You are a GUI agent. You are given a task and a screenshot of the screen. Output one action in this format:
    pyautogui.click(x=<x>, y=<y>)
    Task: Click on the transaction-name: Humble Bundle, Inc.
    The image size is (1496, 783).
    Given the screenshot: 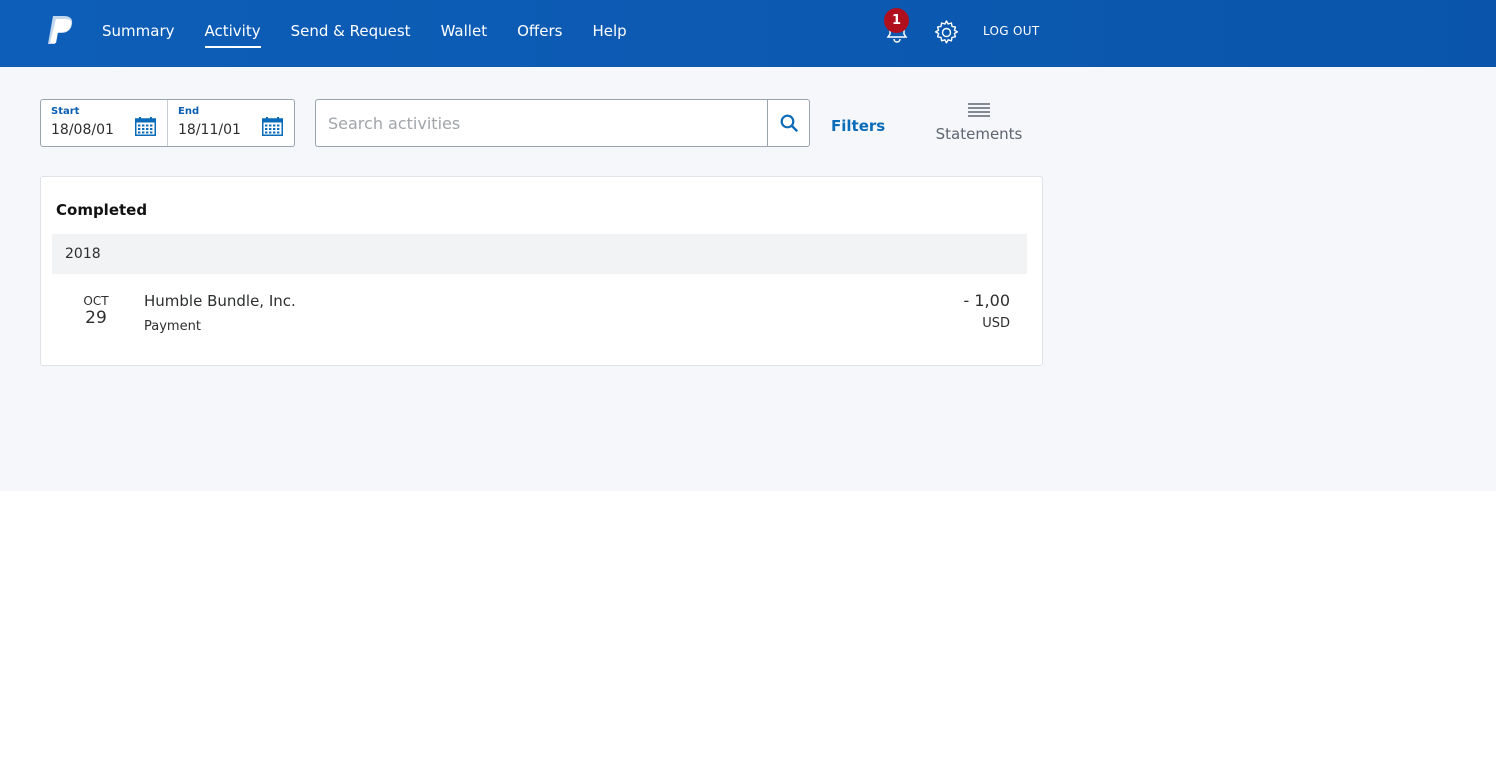 What is the action you would take?
    pyautogui.click(x=220, y=301)
    